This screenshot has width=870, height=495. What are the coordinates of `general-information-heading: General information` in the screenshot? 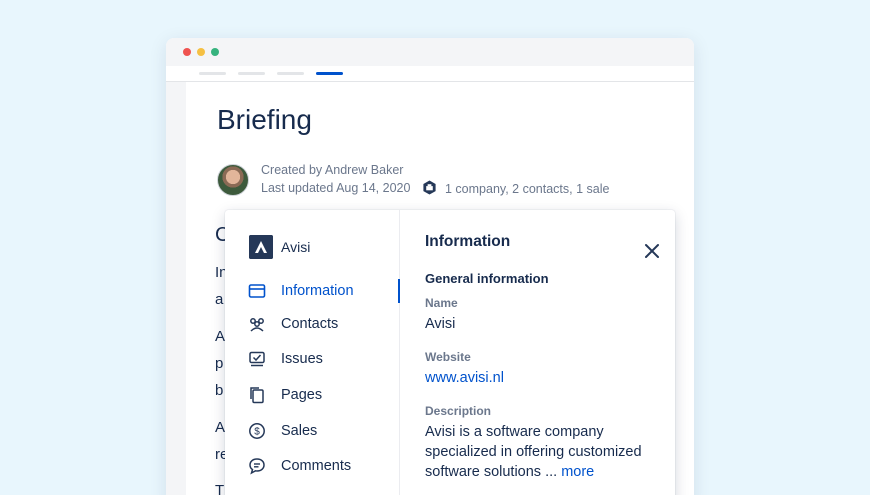 It's located at (487, 278).